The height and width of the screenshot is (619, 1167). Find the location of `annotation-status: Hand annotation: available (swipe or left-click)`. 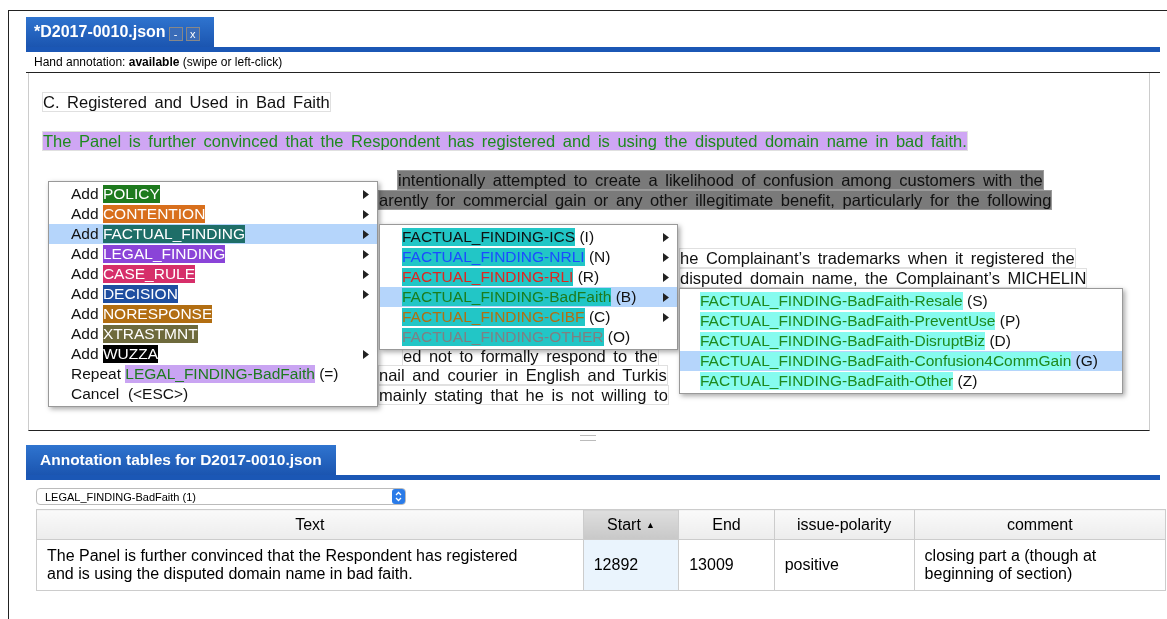

annotation-status: Hand annotation: available (swipe or left-click) is located at coordinates (593, 62).